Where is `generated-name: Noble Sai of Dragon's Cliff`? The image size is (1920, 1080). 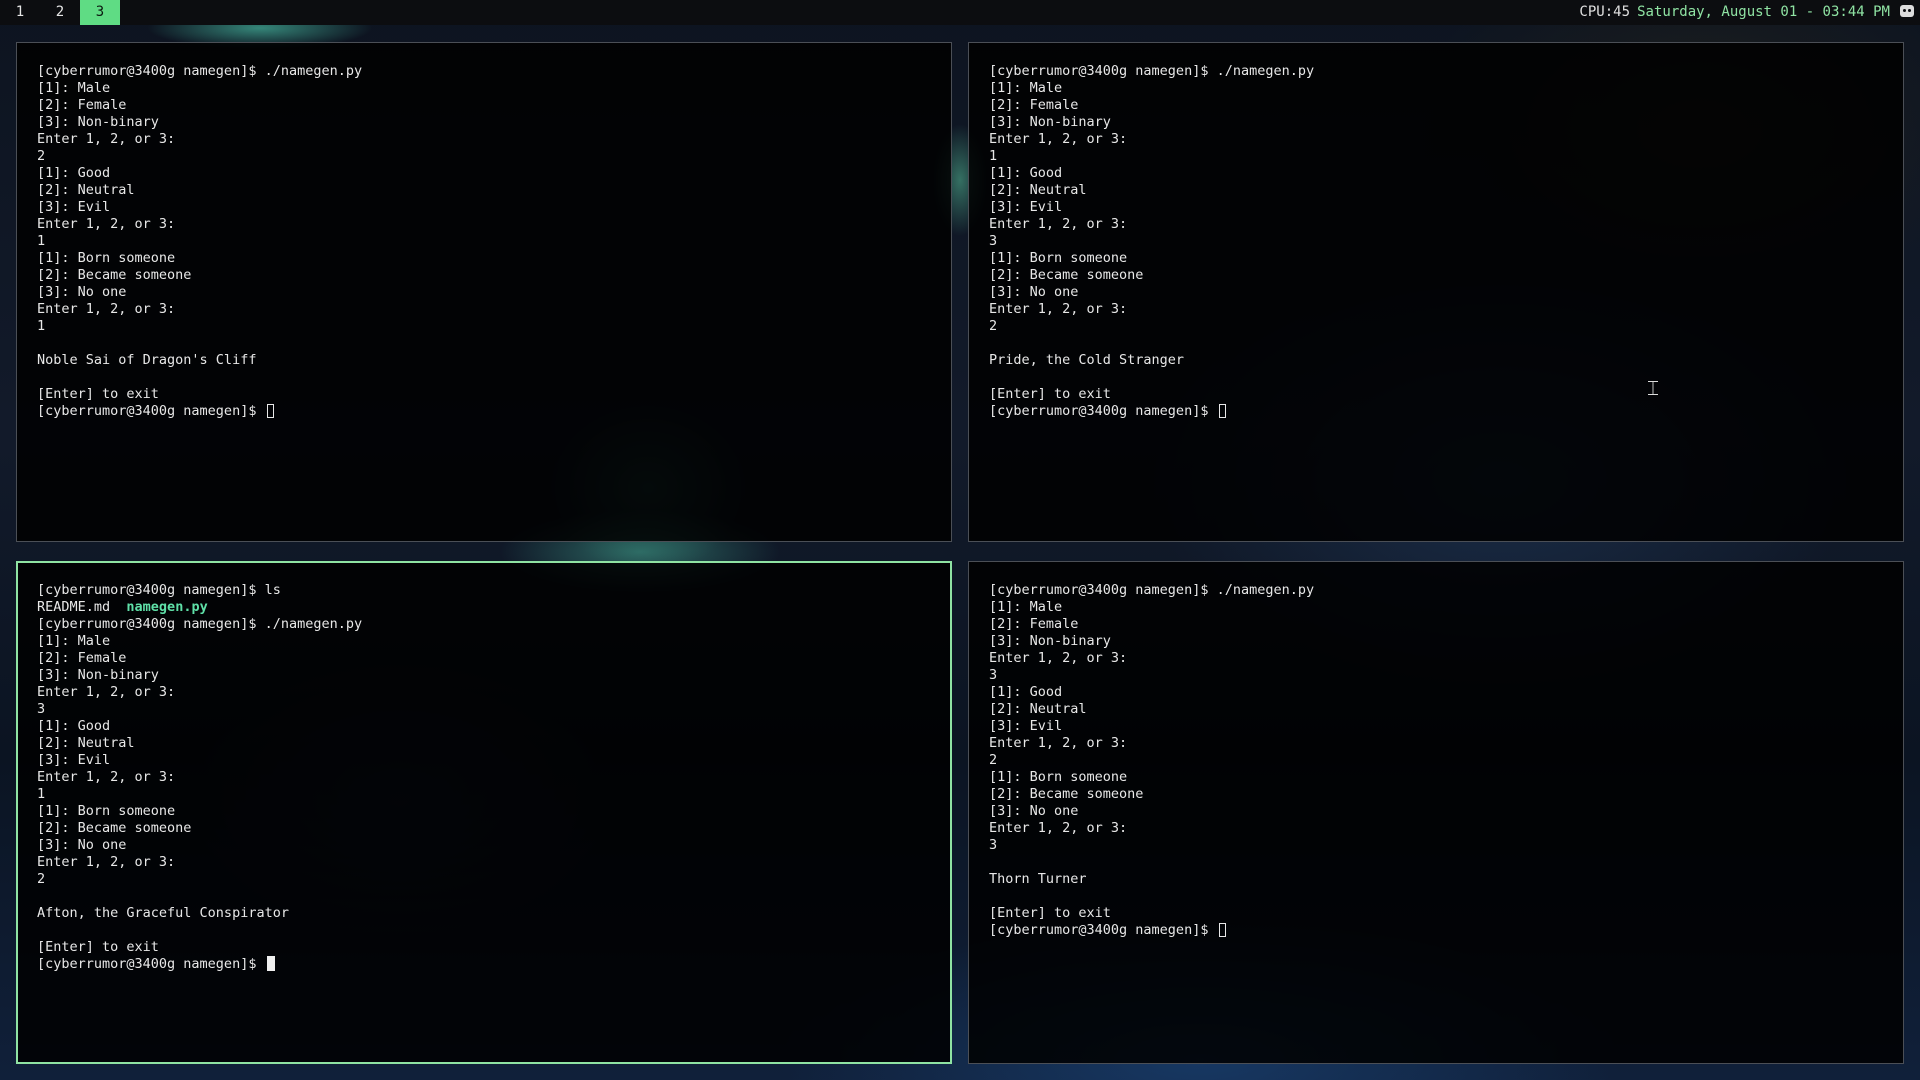 generated-name: Noble Sai of Dragon's Cliff is located at coordinates (147, 360).